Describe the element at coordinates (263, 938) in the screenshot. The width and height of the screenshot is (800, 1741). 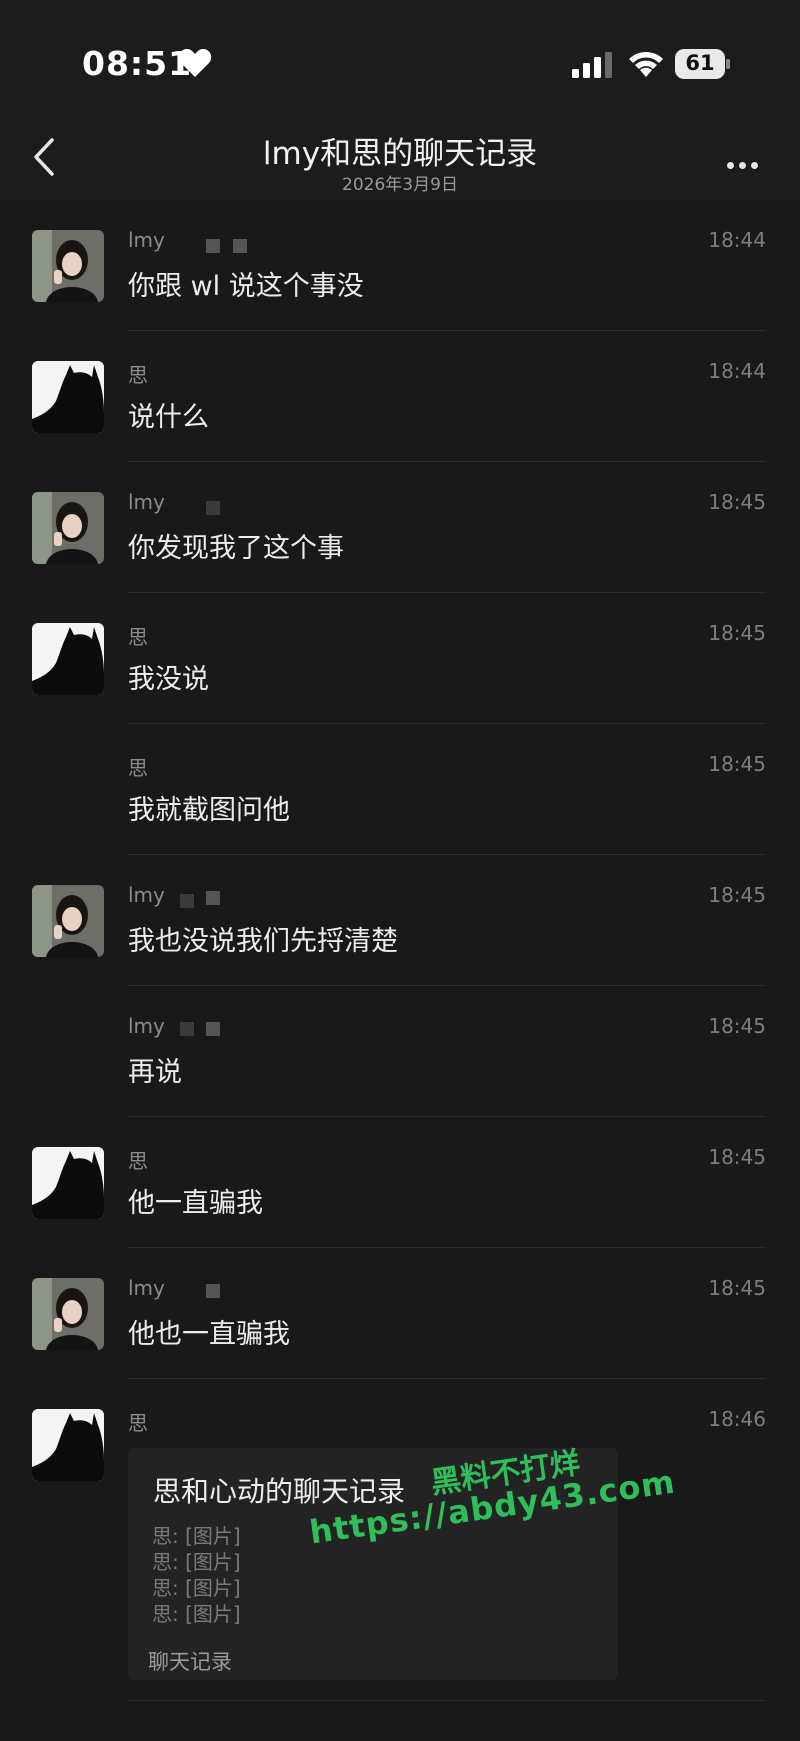
I see `message-text: 我也没说我们先捋清楚` at that location.